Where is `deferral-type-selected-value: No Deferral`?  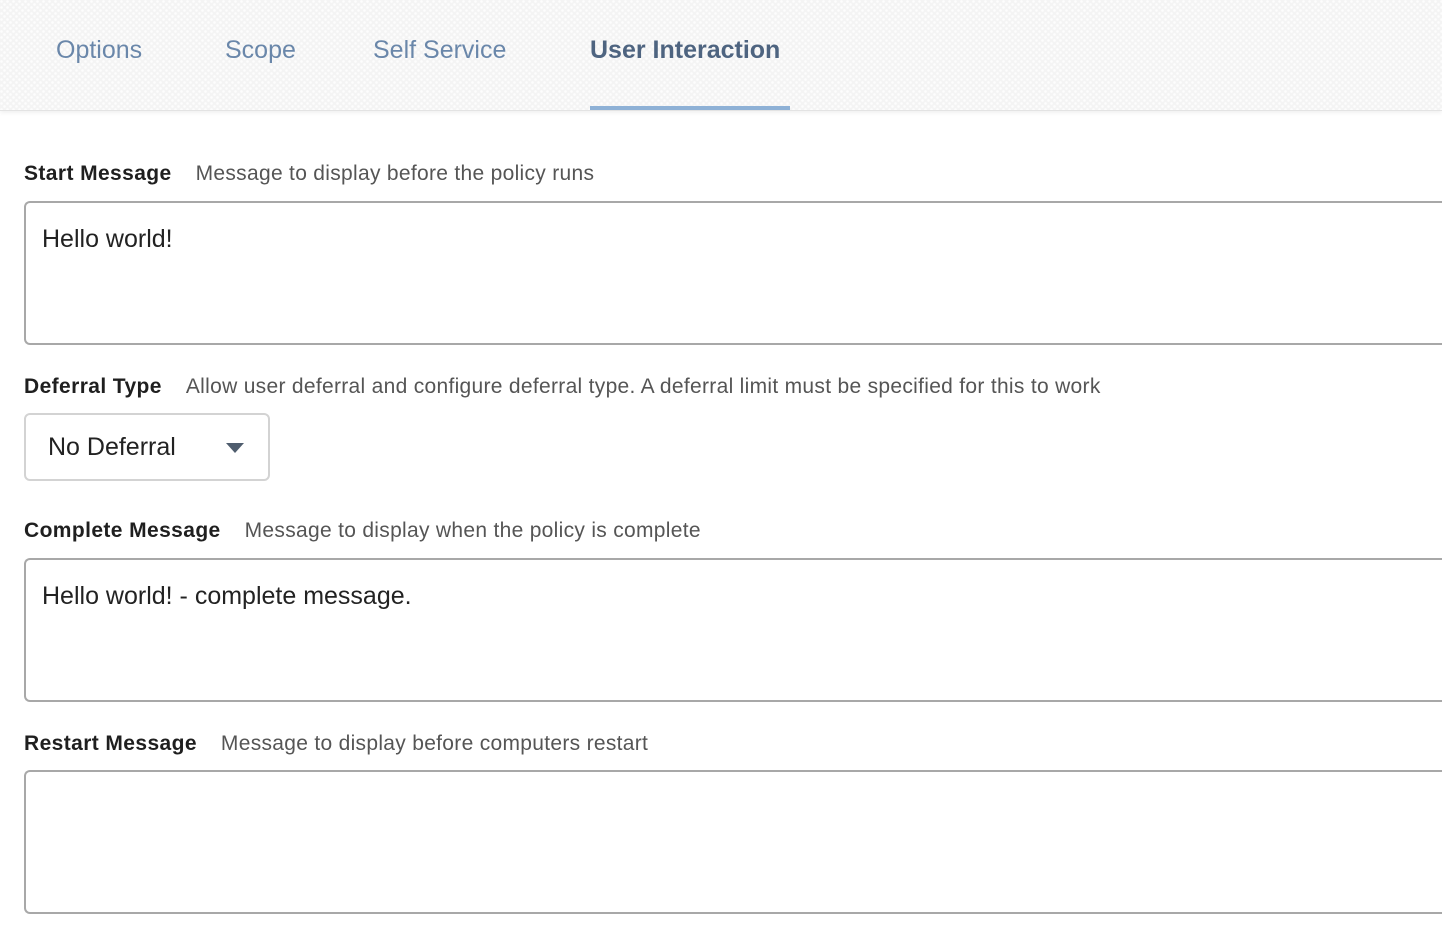
deferral-type-selected-value: No Deferral is located at coordinates (112, 447).